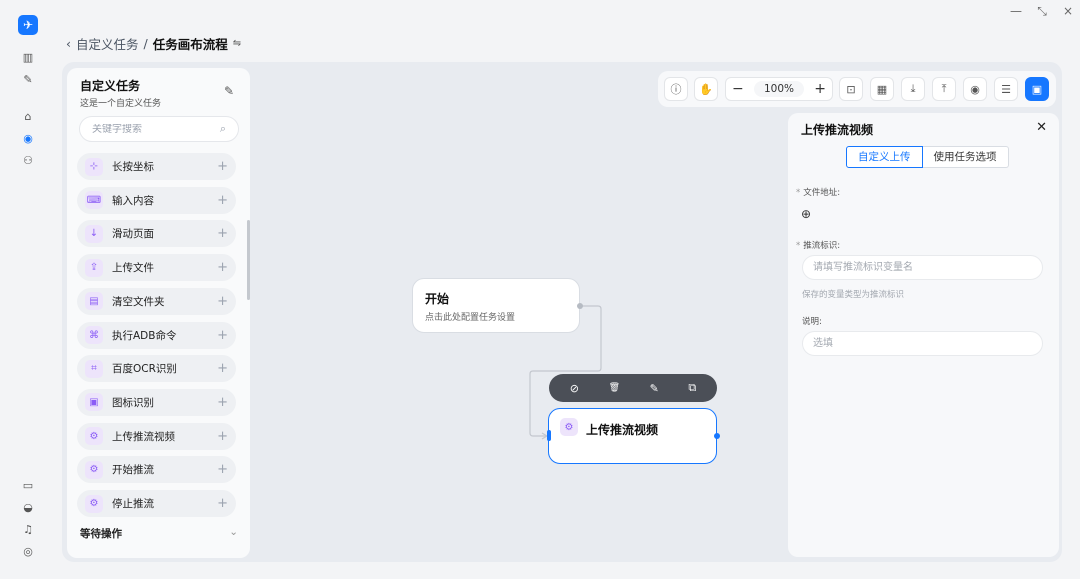 The width and height of the screenshot is (1080, 579). I want to click on note-input, so click(922, 343).